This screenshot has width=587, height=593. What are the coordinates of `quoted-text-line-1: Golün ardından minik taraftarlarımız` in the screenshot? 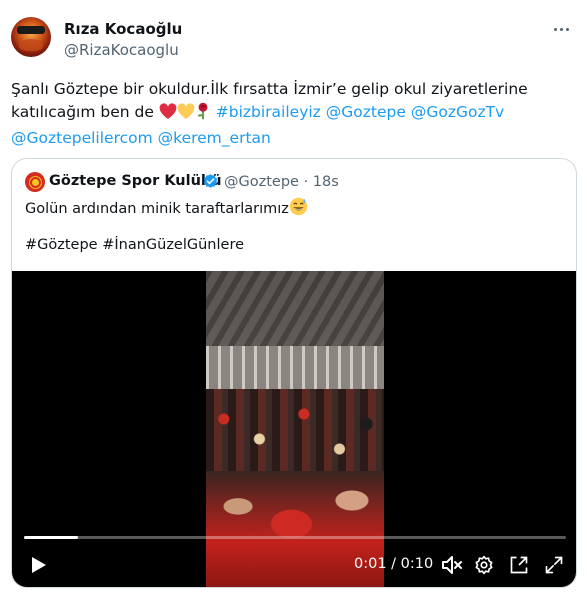 It's located at (166, 208).